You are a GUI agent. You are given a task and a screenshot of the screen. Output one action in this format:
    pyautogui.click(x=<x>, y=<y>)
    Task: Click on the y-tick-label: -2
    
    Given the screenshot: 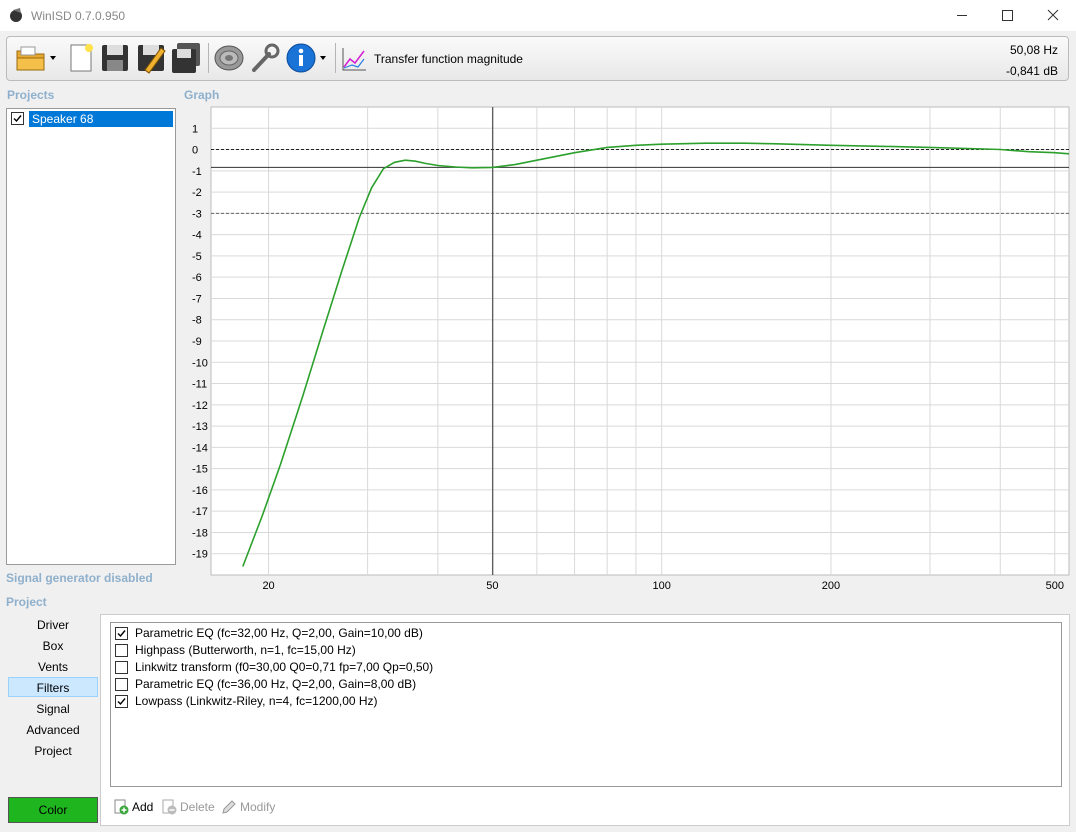 What is the action you would take?
    pyautogui.click(x=197, y=193)
    